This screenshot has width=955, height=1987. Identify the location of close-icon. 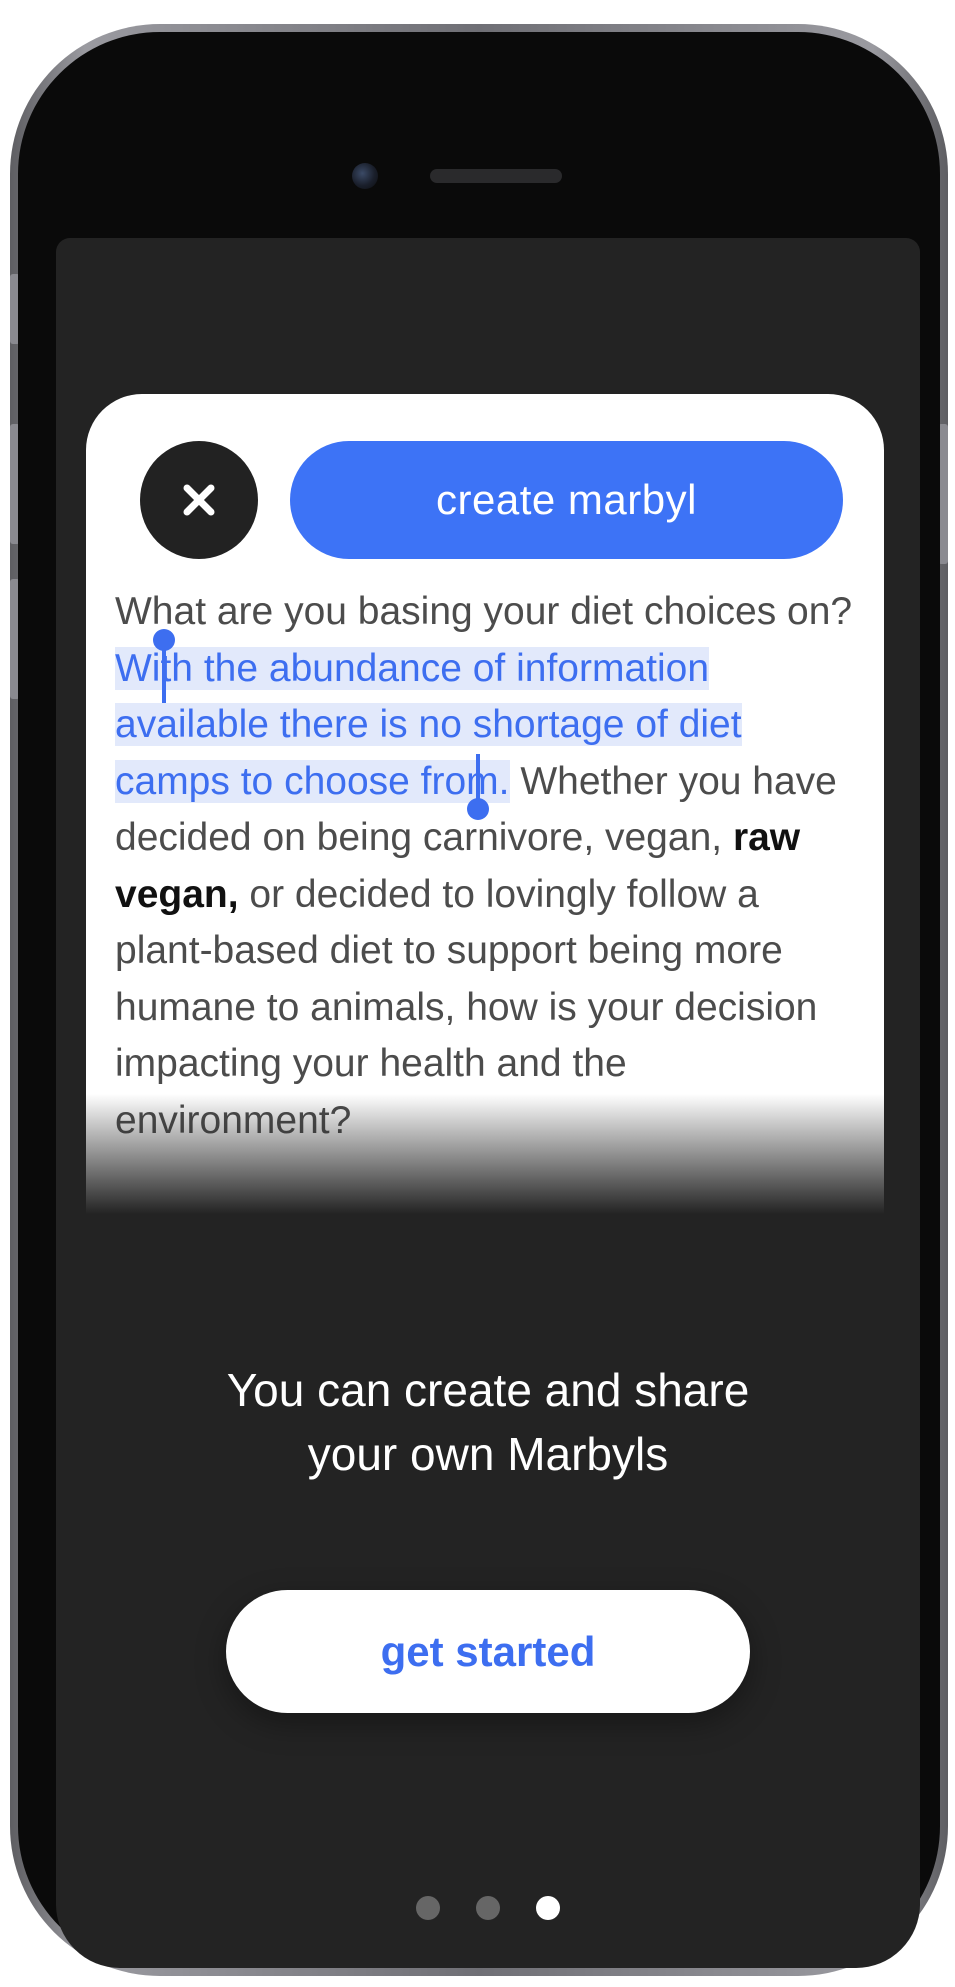
(199, 500).